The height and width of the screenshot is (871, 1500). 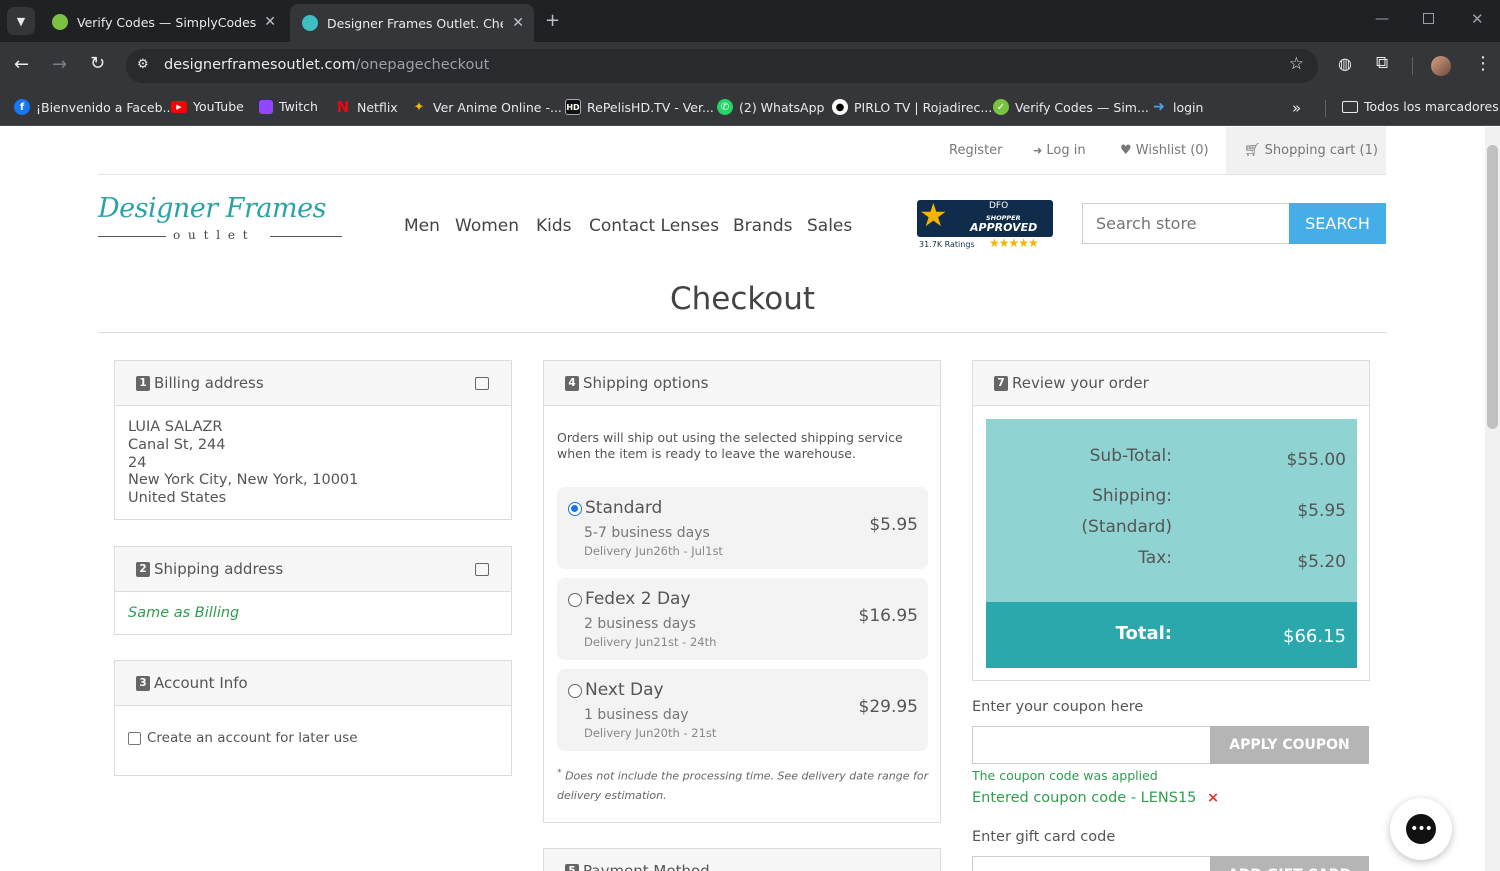 I want to click on payment-method-panel: 5 Payment Method, so click(x=742, y=859).